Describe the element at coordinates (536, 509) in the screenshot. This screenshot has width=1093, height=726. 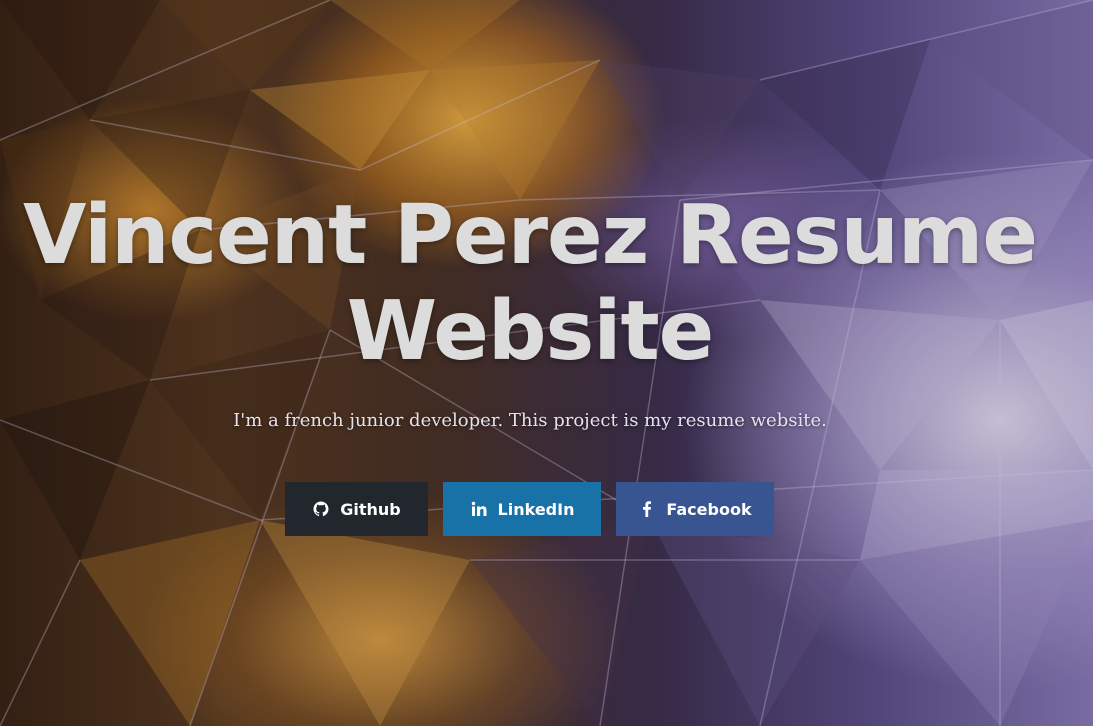
I see `linkedin-button-label: LinkedIn` at that location.